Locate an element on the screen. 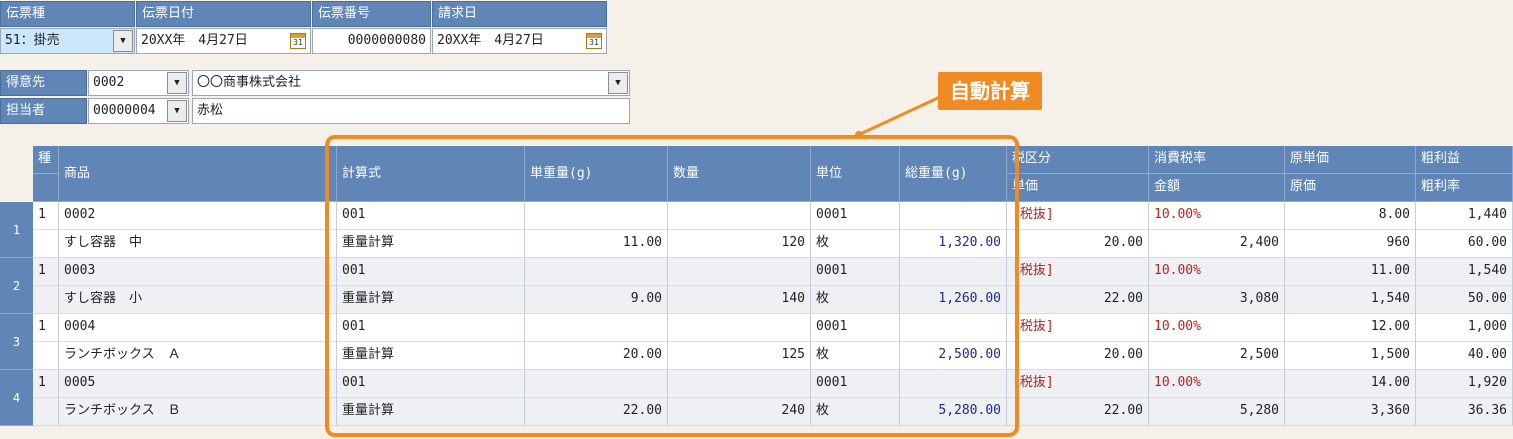 Image resolution: width=1513 pixels, height=439 pixels. cell-cost-top: 12.00 is located at coordinates (1350, 328).